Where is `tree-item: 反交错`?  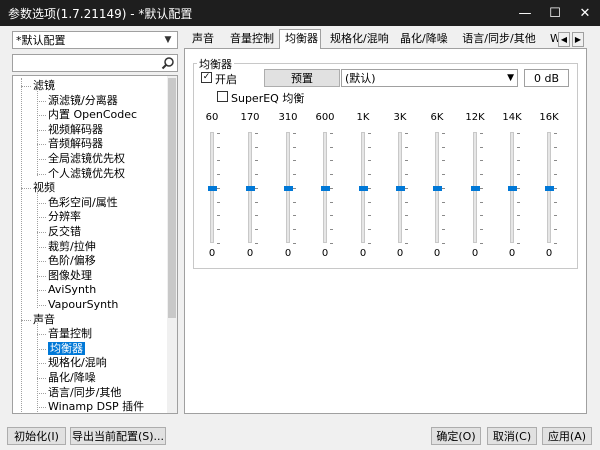
tree-item: 反交错 is located at coordinates (64, 231).